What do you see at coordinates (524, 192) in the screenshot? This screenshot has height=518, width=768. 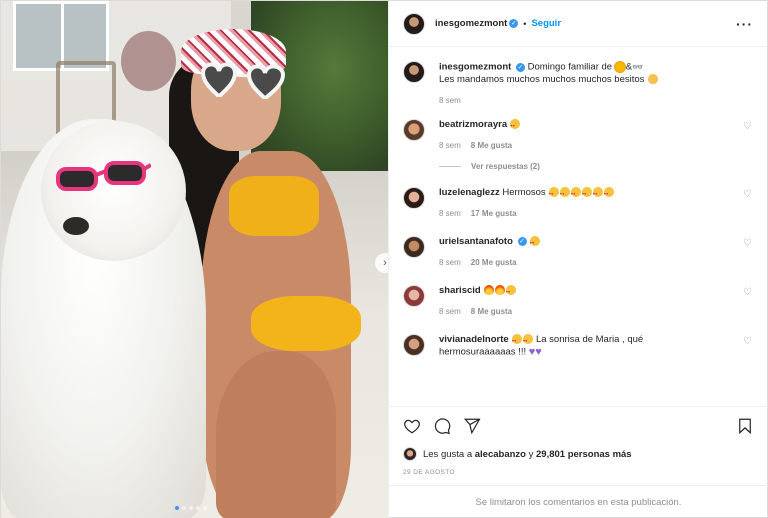 I see `comment-text: Hermosos` at bounding box center [524, 192].